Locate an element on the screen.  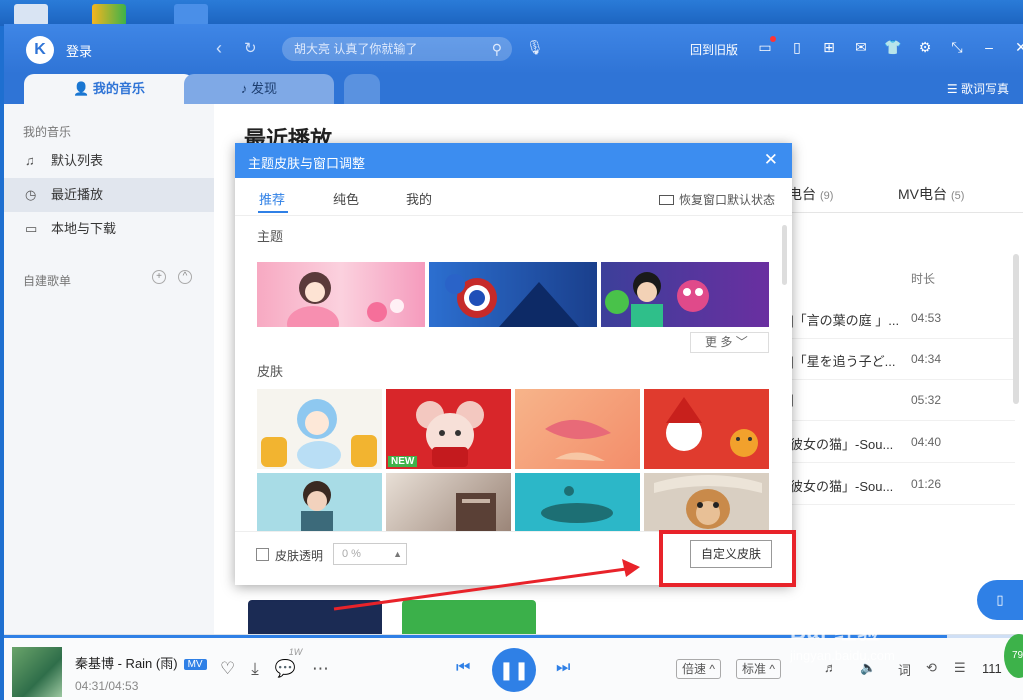
app-logo: K is located at coordinates (40, 50).